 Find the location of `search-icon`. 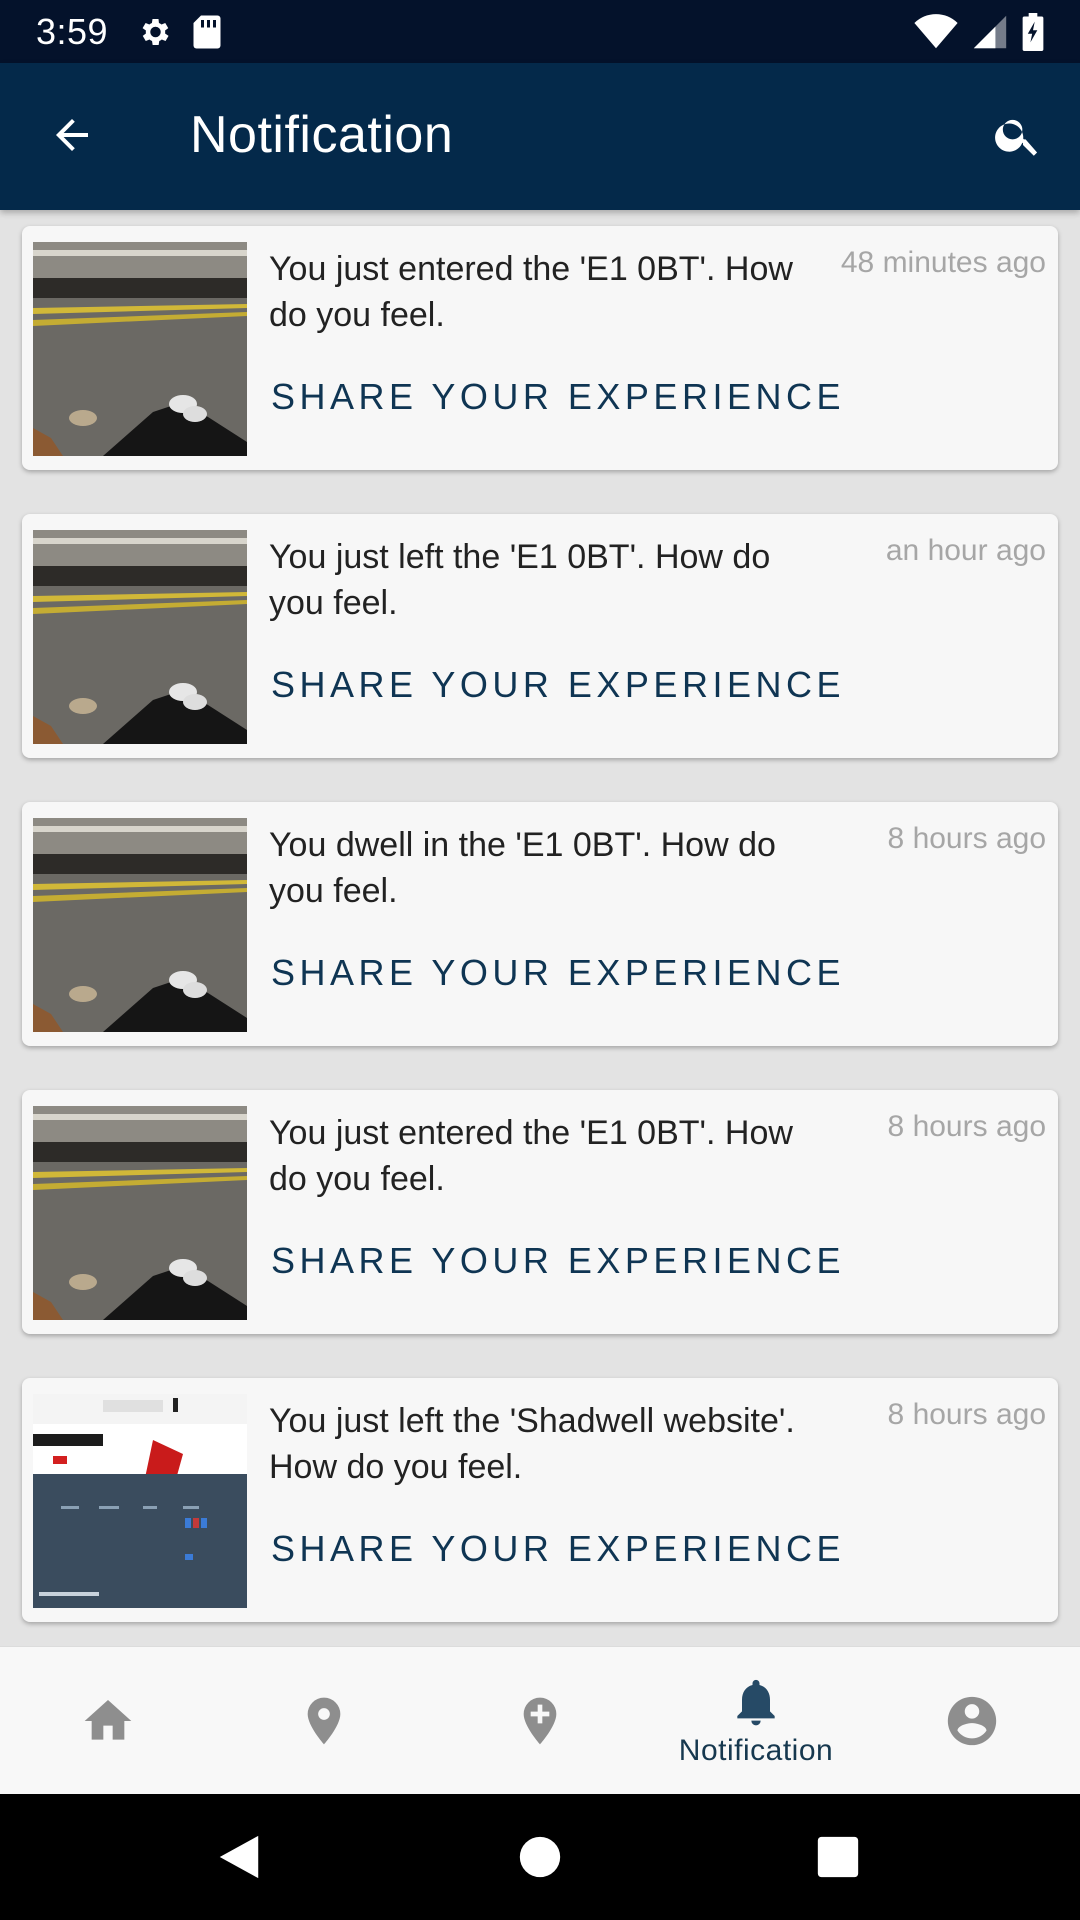

search-icon is located at coordinates (1016, 137).